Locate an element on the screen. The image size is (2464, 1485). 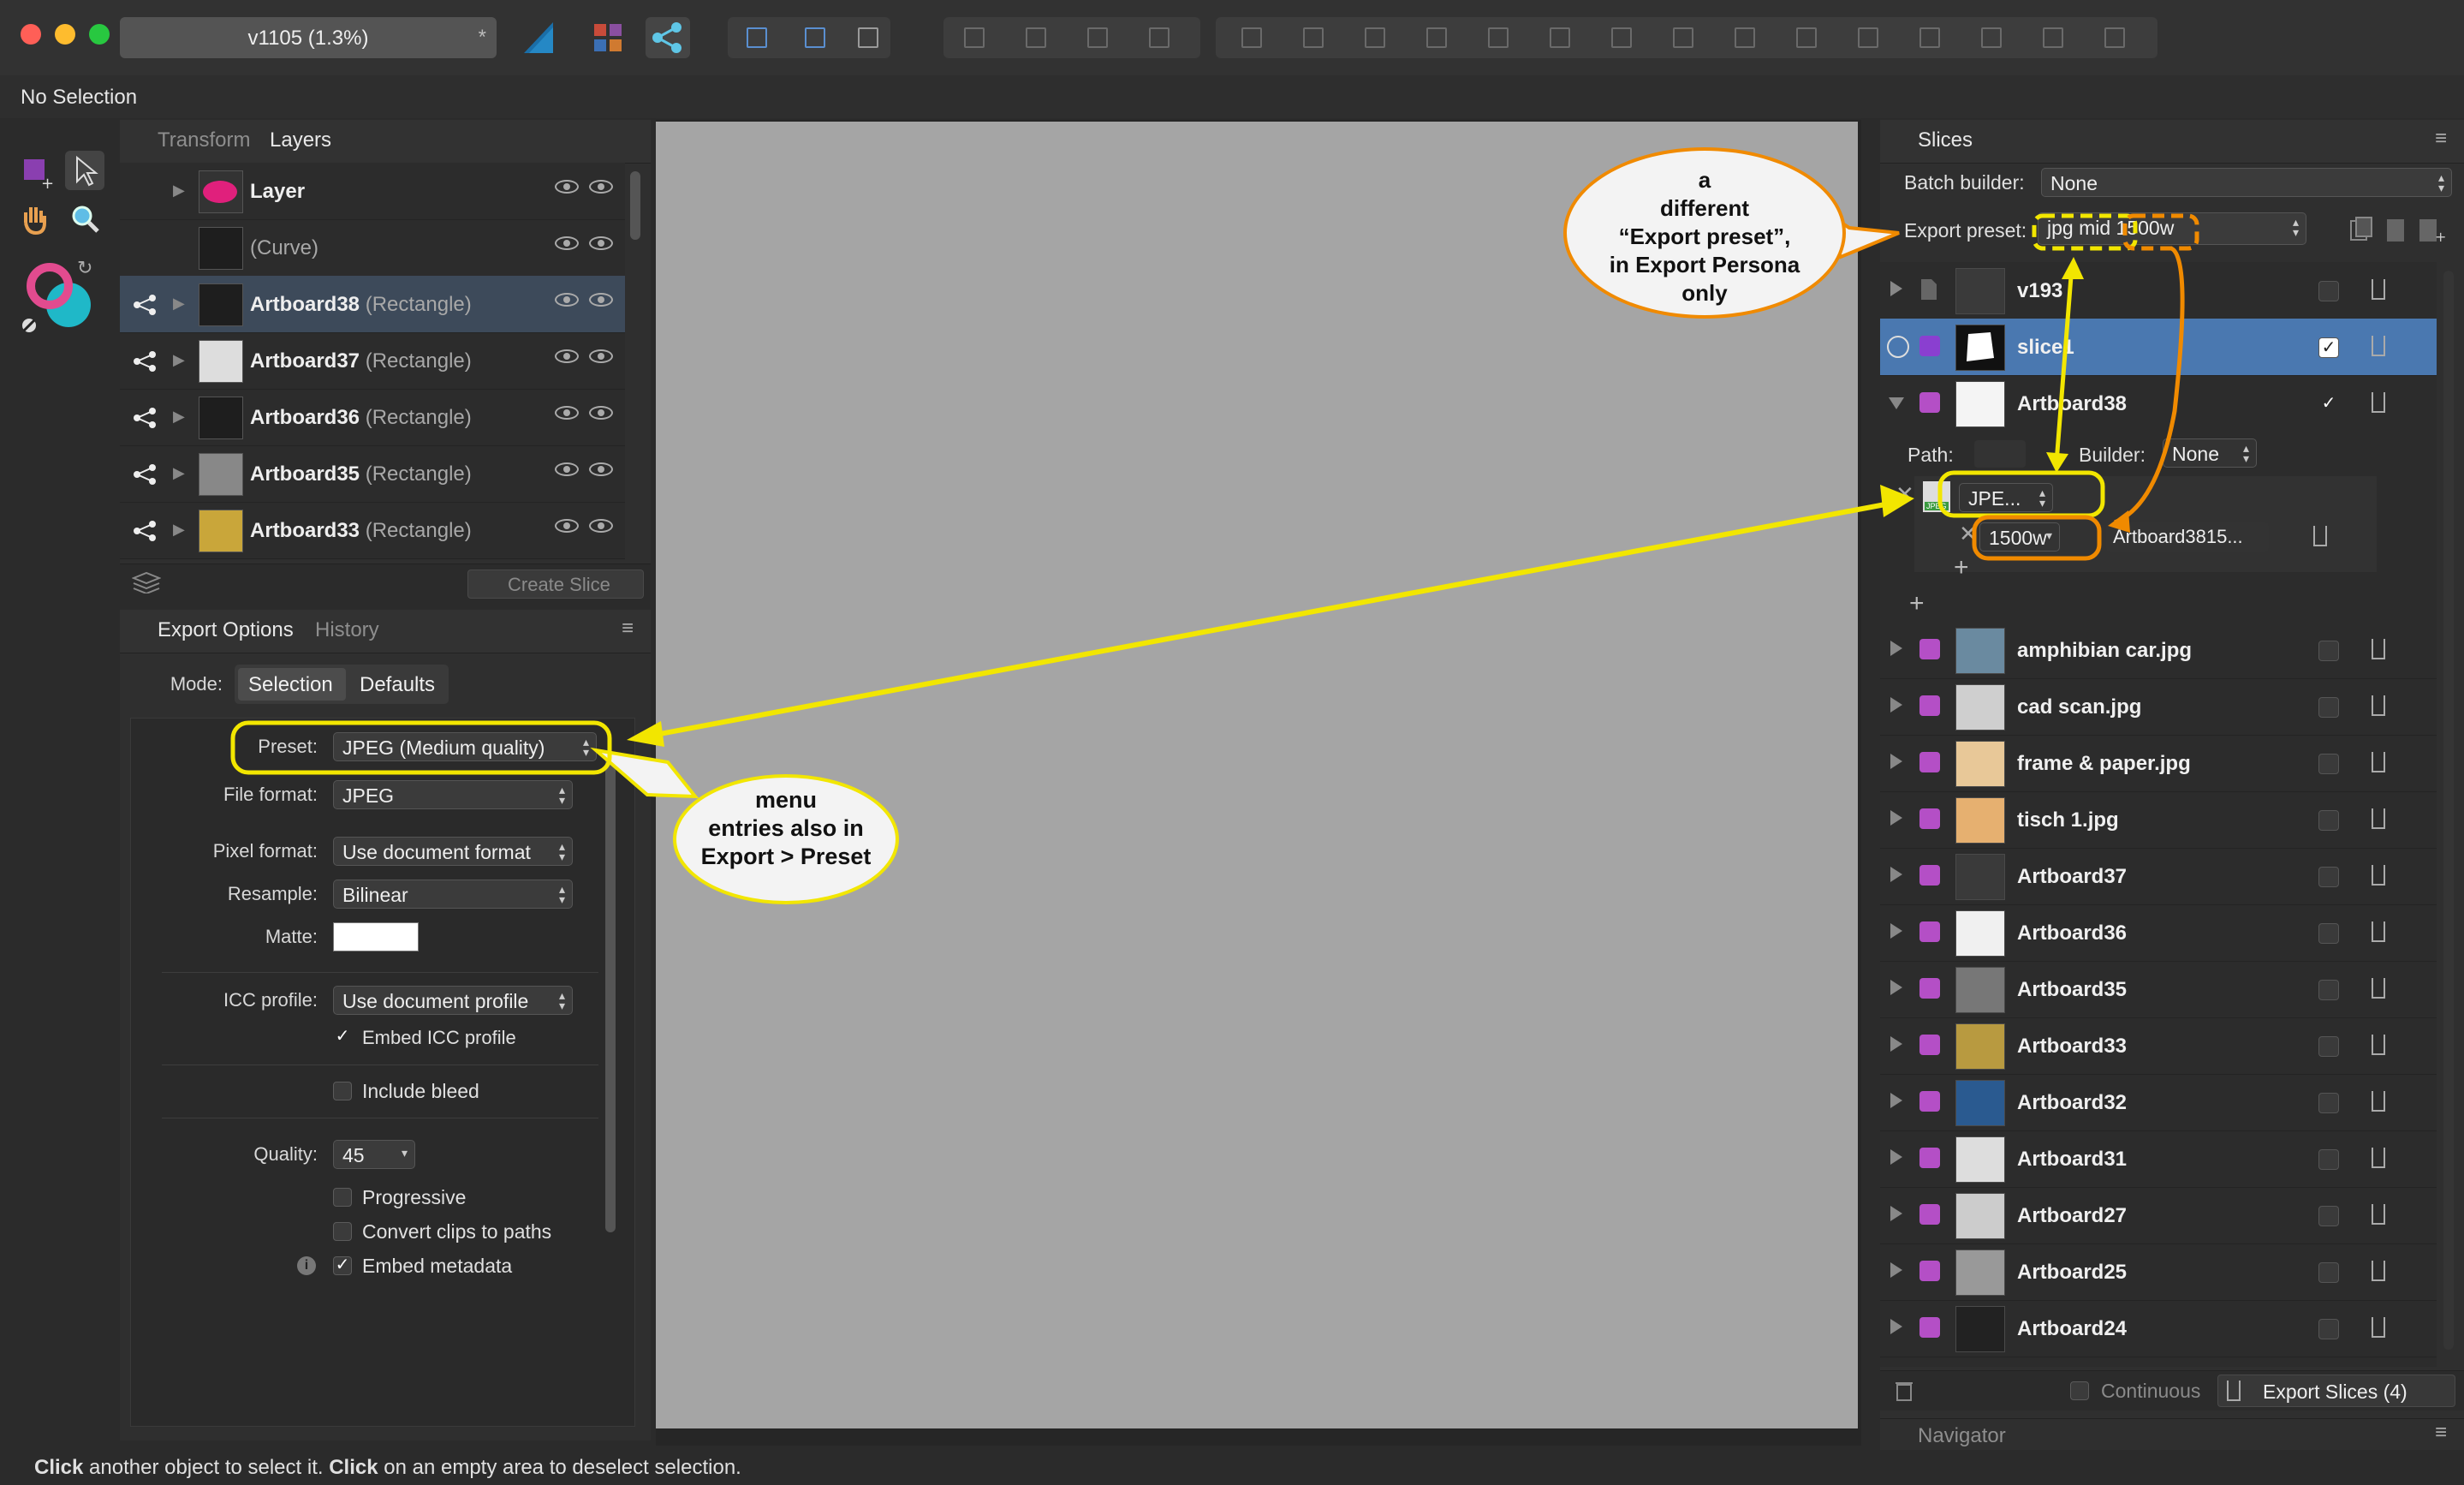
arrowhead-left is located at coordinates (646, 734).